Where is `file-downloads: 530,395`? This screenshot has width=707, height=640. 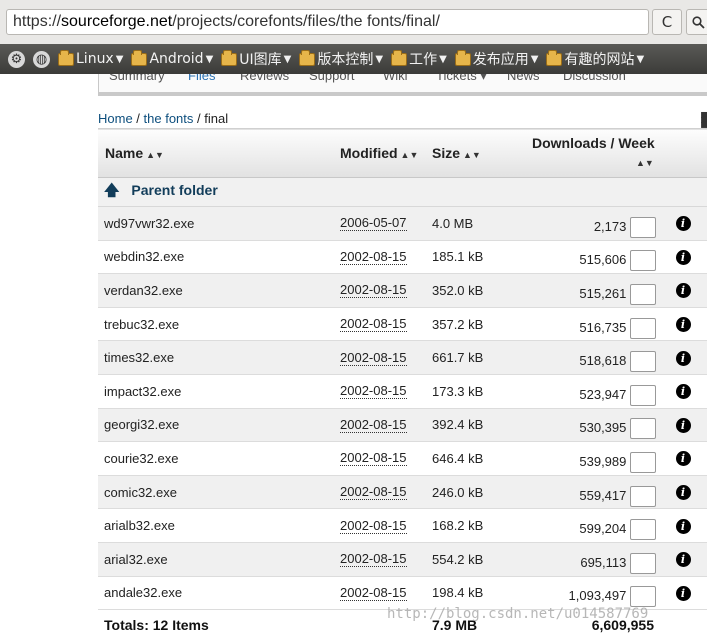
file-downloads: 530,395 is located at coordinates (603, 428).